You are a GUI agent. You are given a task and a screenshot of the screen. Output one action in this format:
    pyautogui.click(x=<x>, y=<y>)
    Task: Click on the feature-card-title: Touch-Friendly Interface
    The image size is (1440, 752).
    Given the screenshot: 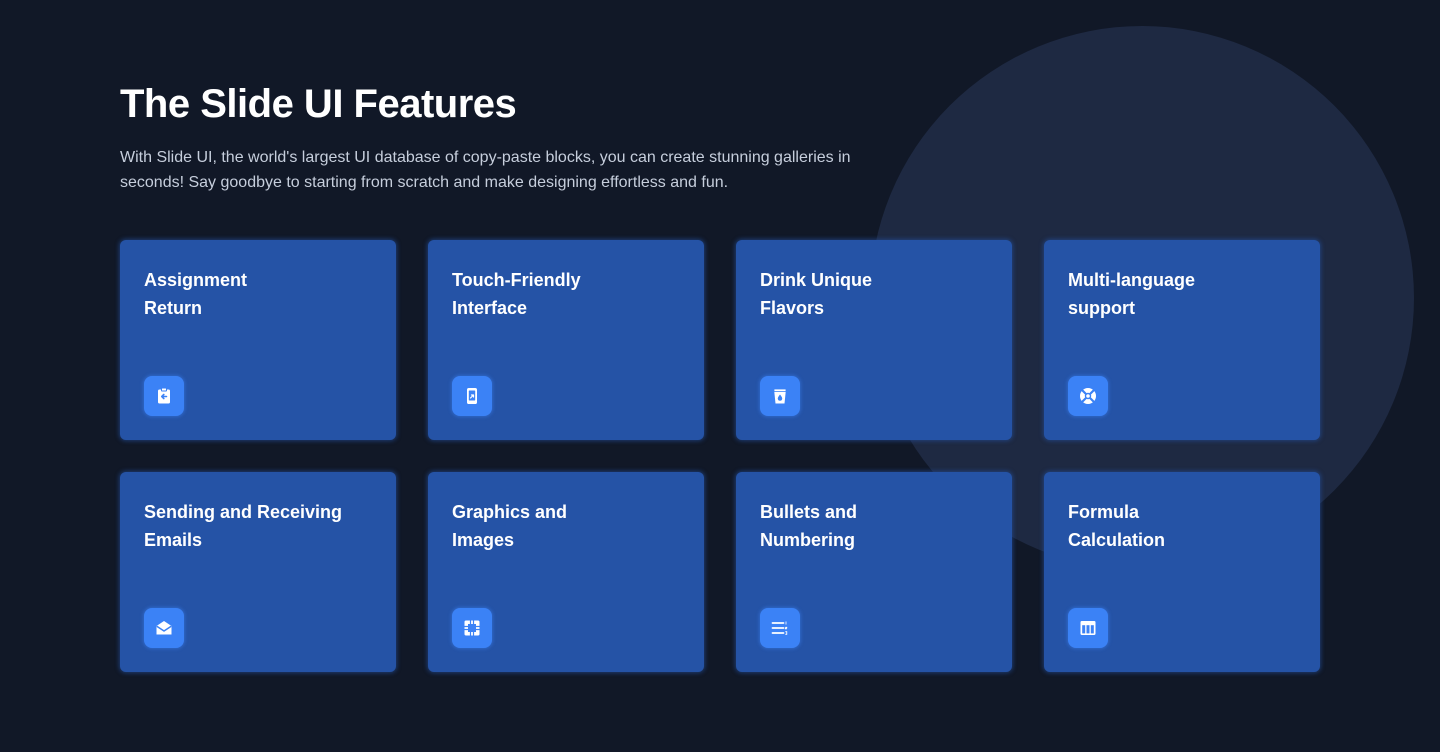 What is the action you would take?
    pyautogui.click(x=516, y=294)
    